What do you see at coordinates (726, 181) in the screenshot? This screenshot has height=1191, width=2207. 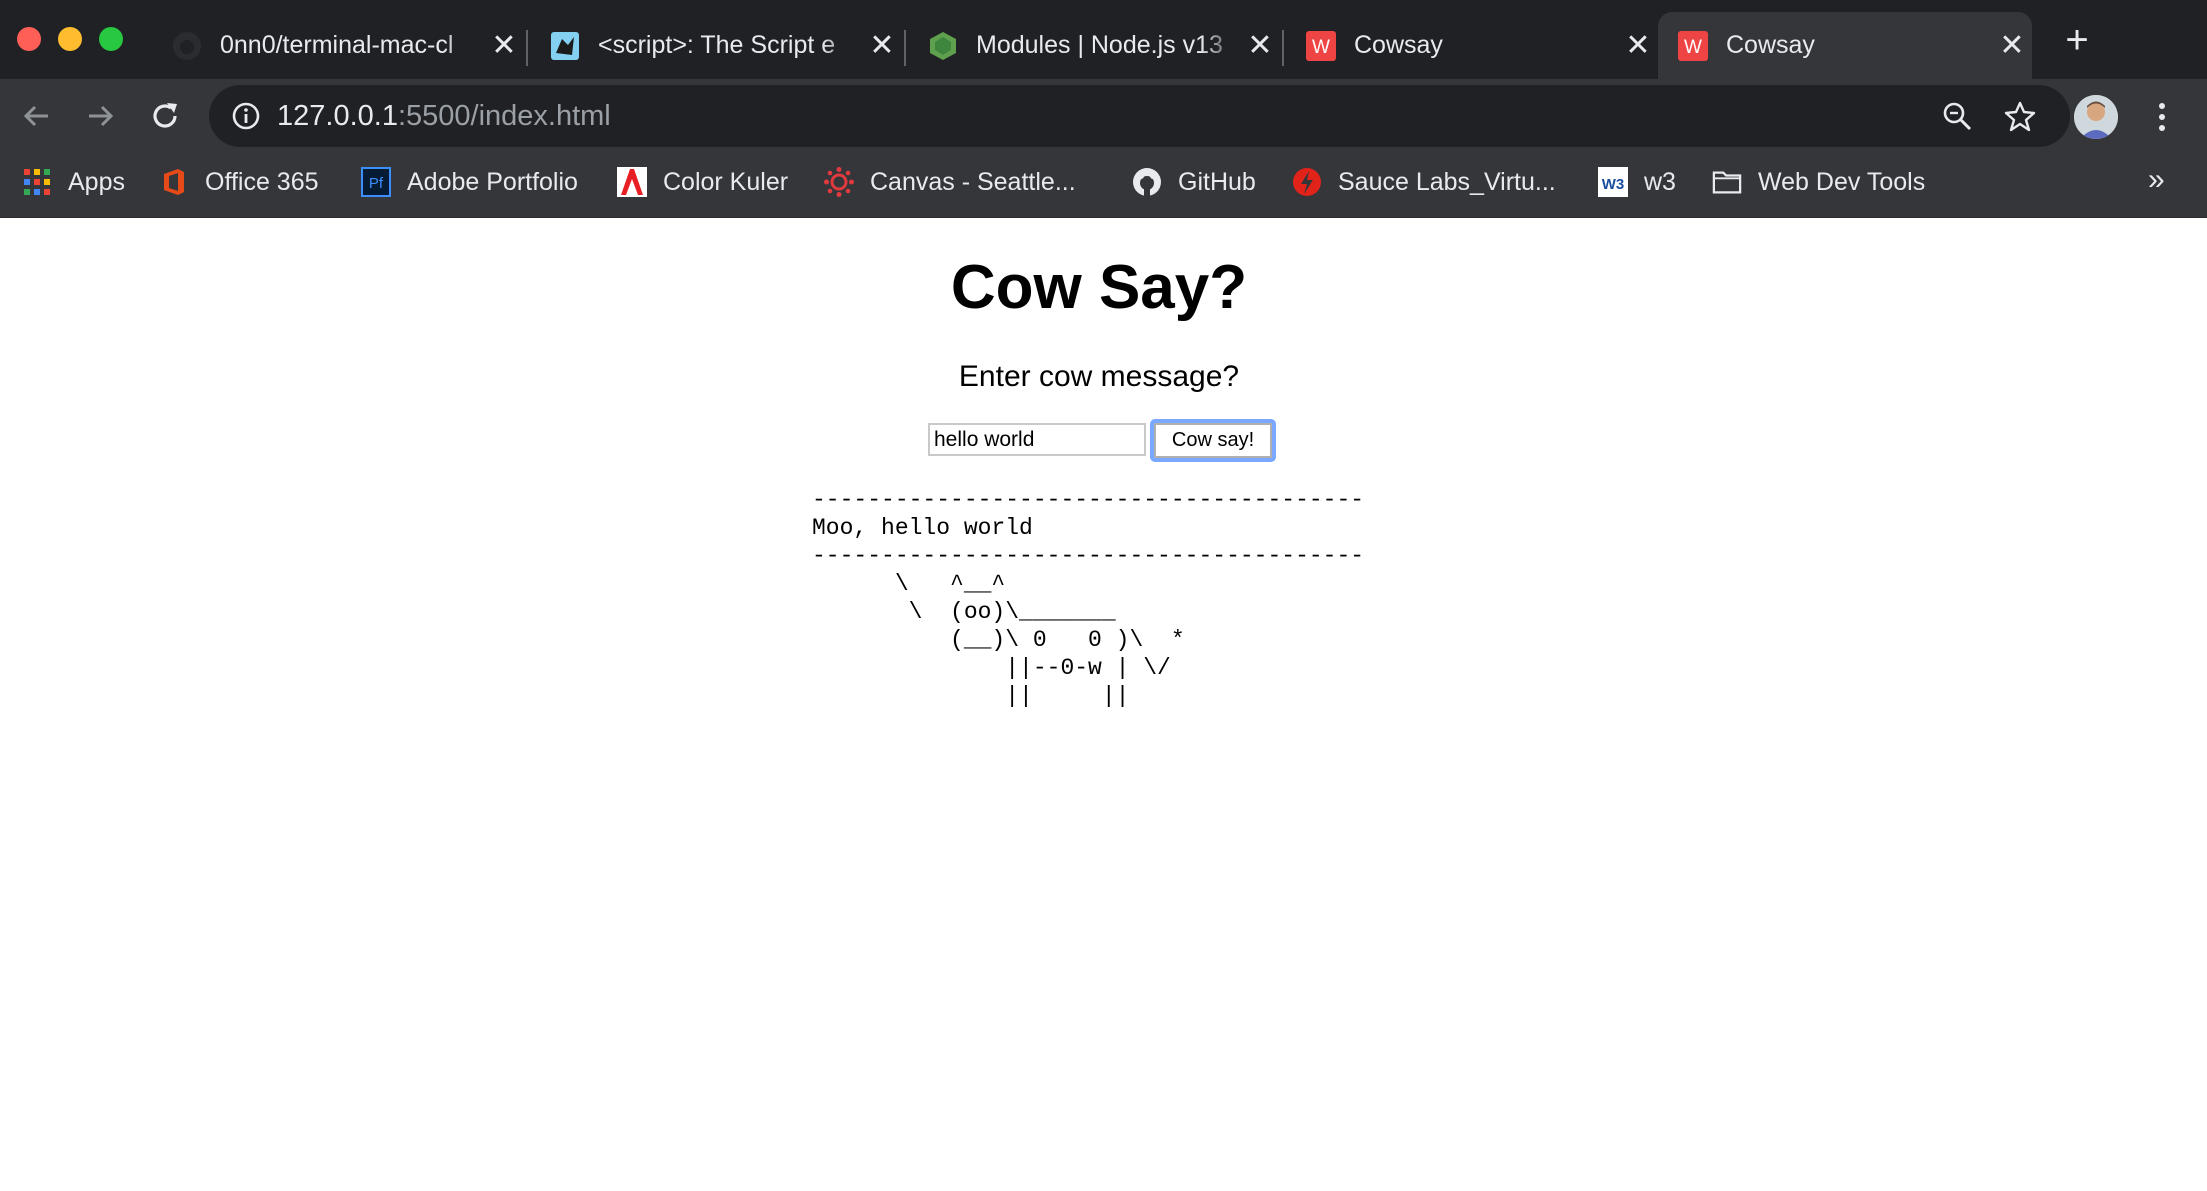 I see `bookmark-label: Color Kuler` at bounding box center [726, 181].